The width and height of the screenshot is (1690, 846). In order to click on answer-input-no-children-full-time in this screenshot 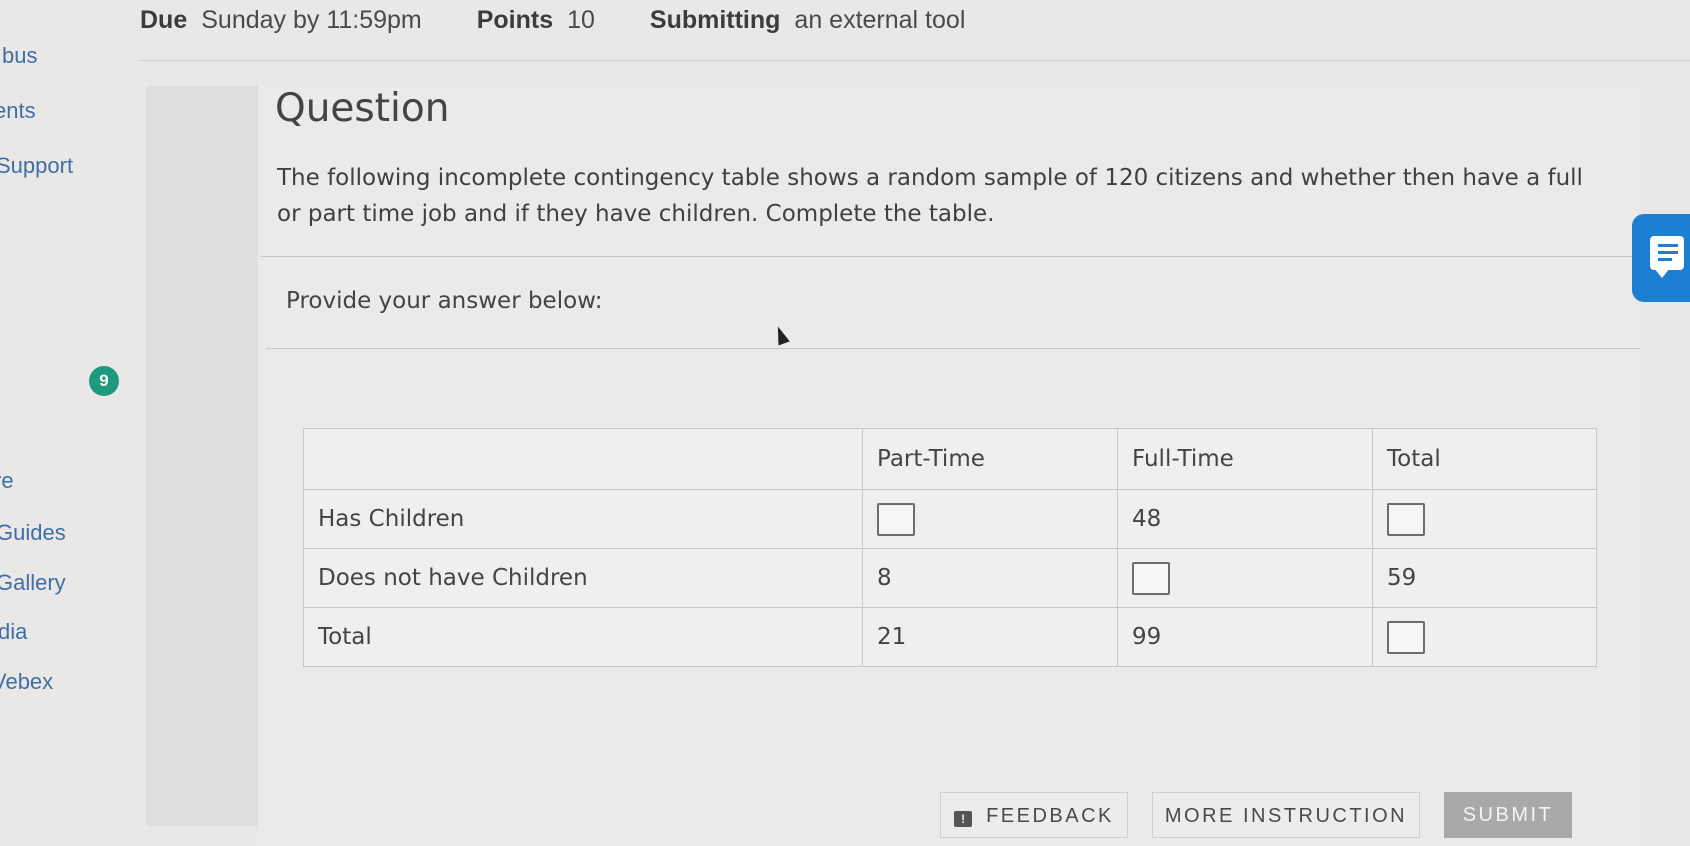, I will do `click(1151, 578)`.